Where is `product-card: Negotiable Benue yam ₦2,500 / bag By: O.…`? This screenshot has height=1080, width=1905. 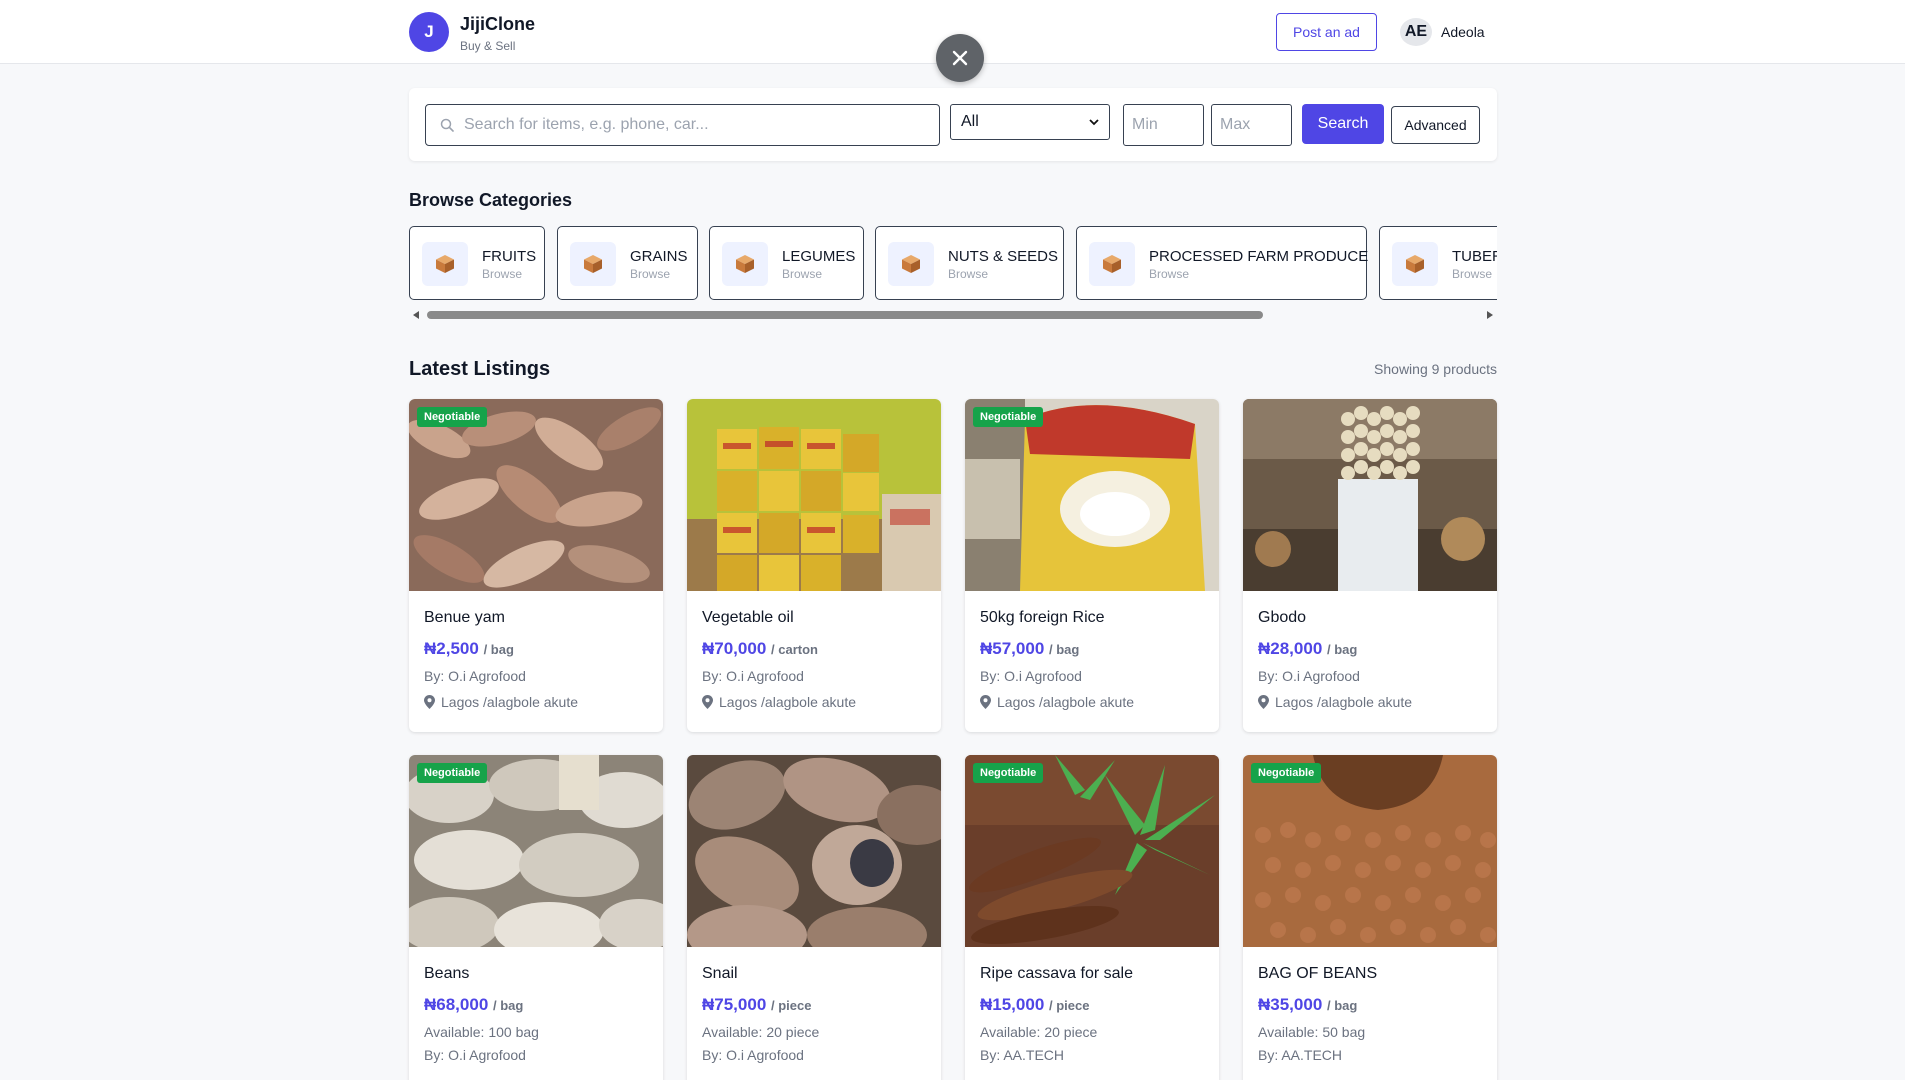 product-card: Negotiable Benue yam ₦2,500 / bag By: O.… is located at coordinates (536, 565).